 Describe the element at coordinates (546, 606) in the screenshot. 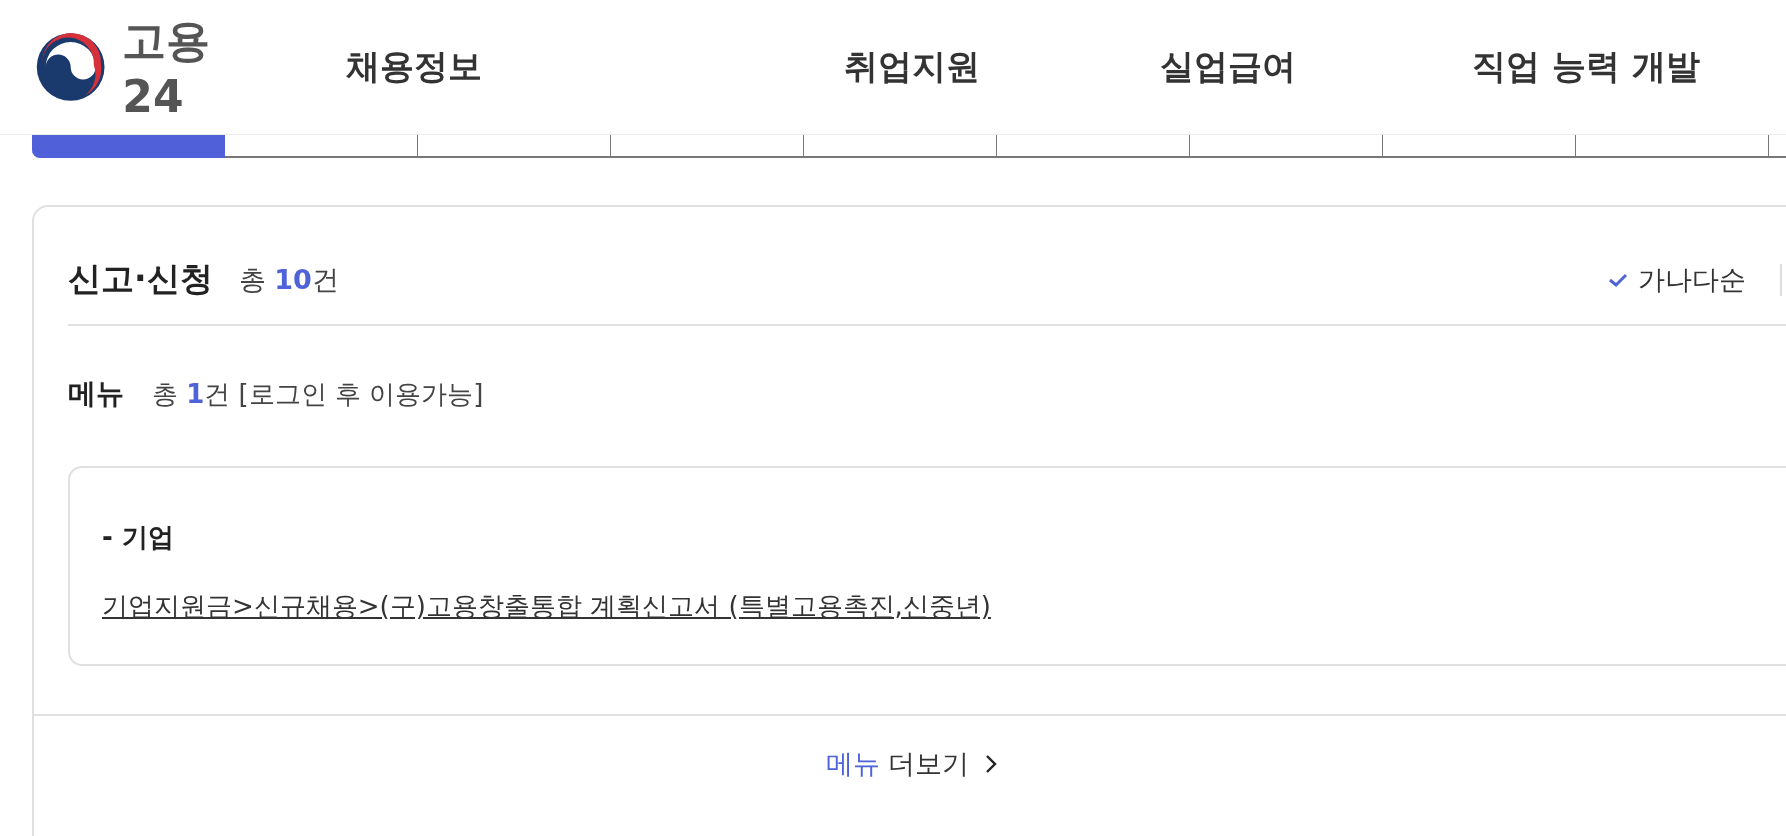

I see `menu-path-link: 기업지원금>신규채용>(구)고용창출통합 계획신고서 (특별고용촉진,신중년)` at that location.